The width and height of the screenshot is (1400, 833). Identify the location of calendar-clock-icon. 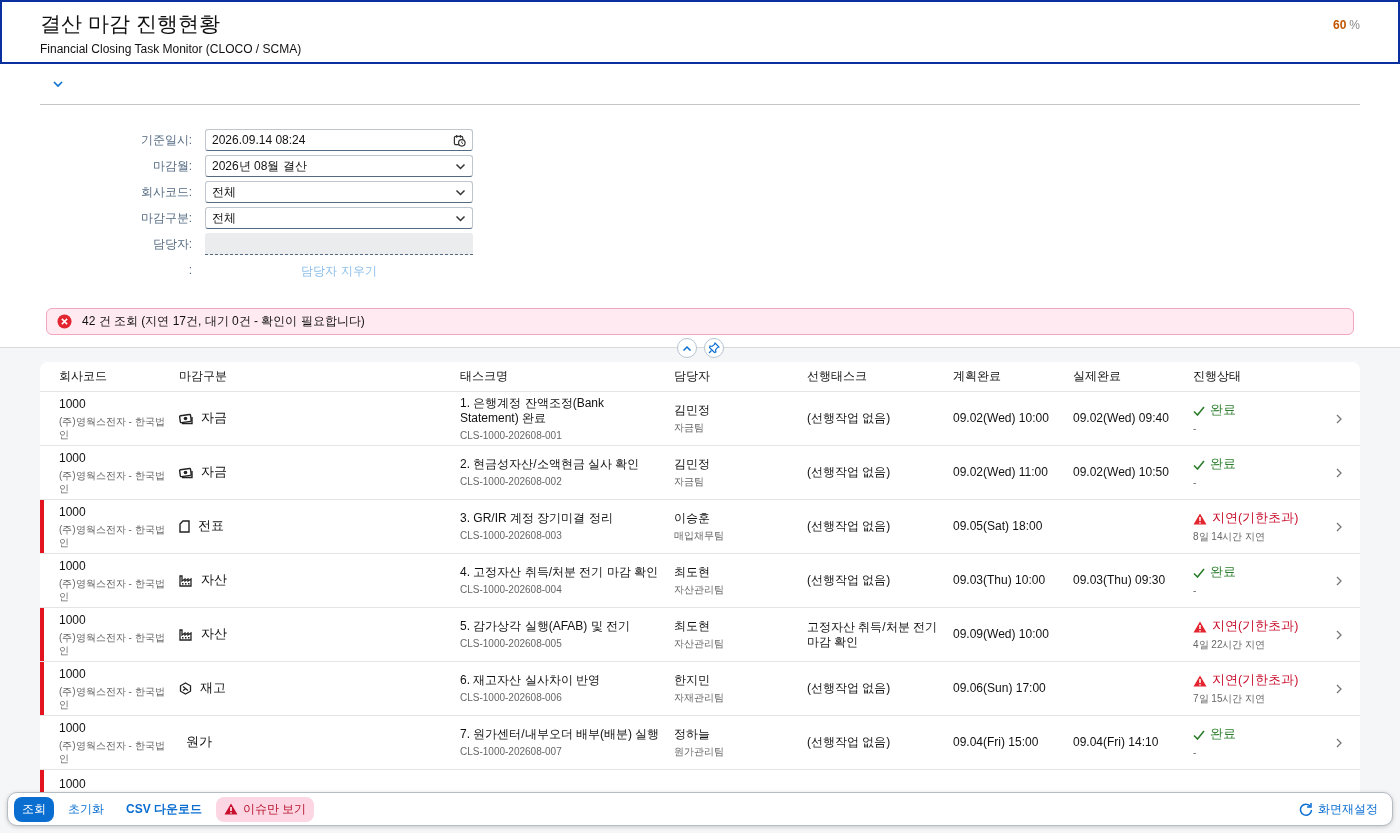
(459, 140).